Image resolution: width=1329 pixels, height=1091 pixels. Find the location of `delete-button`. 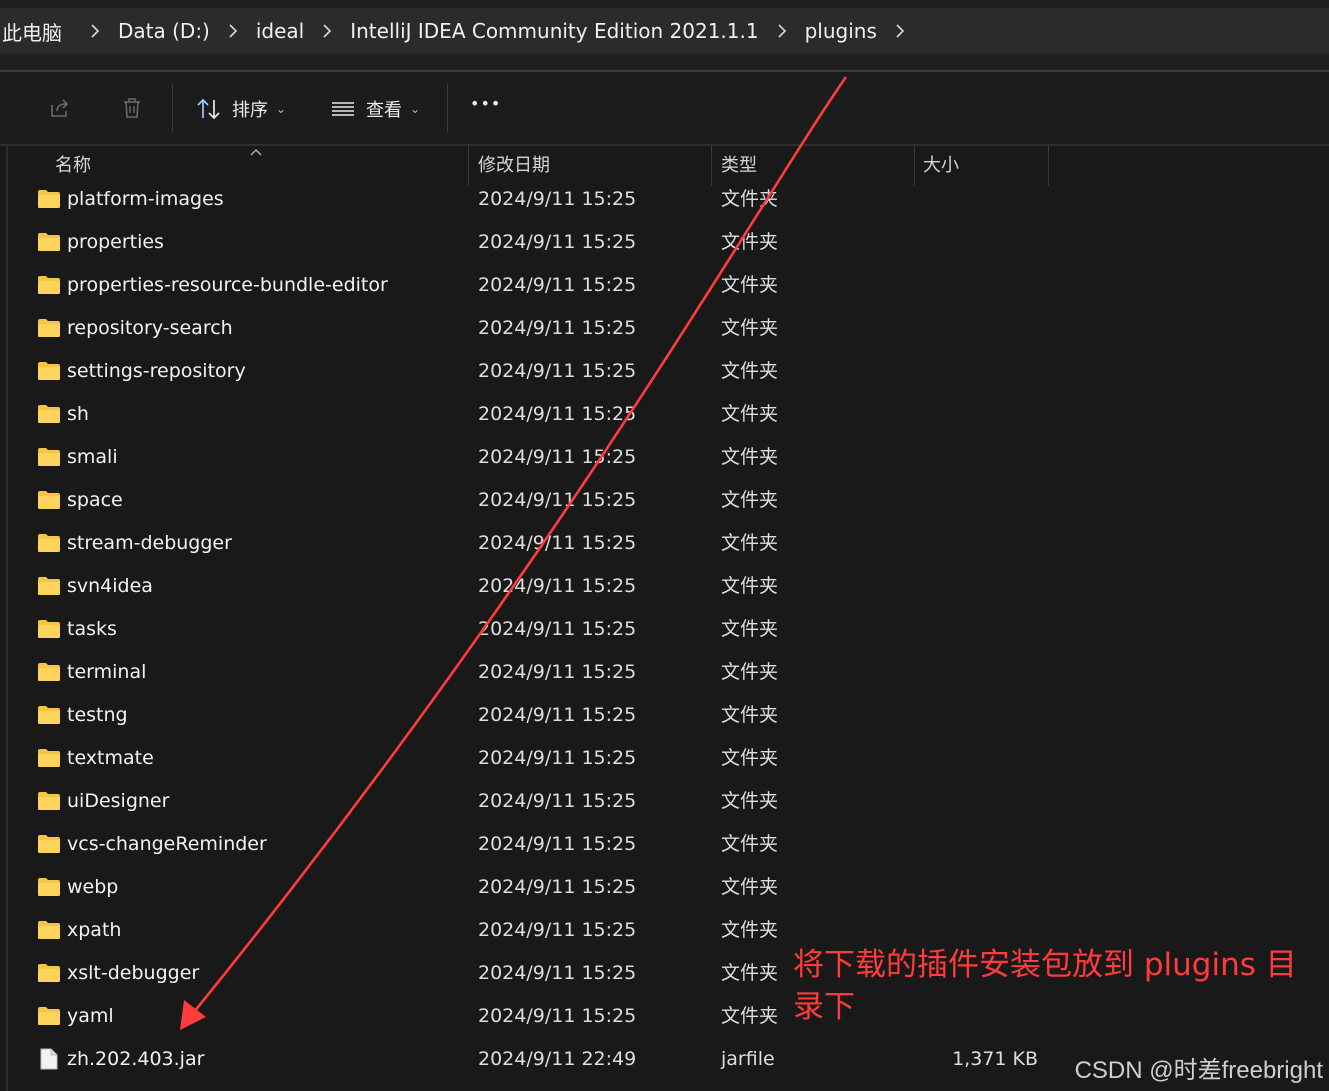

delete-button is located at coordinates (132, 108).